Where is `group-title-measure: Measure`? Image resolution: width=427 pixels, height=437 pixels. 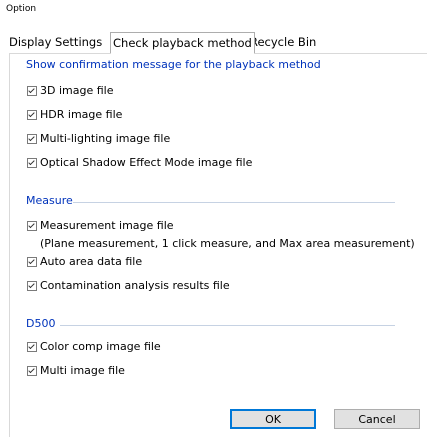 group-title-measure: Measure is located at coordinates (49, 200).